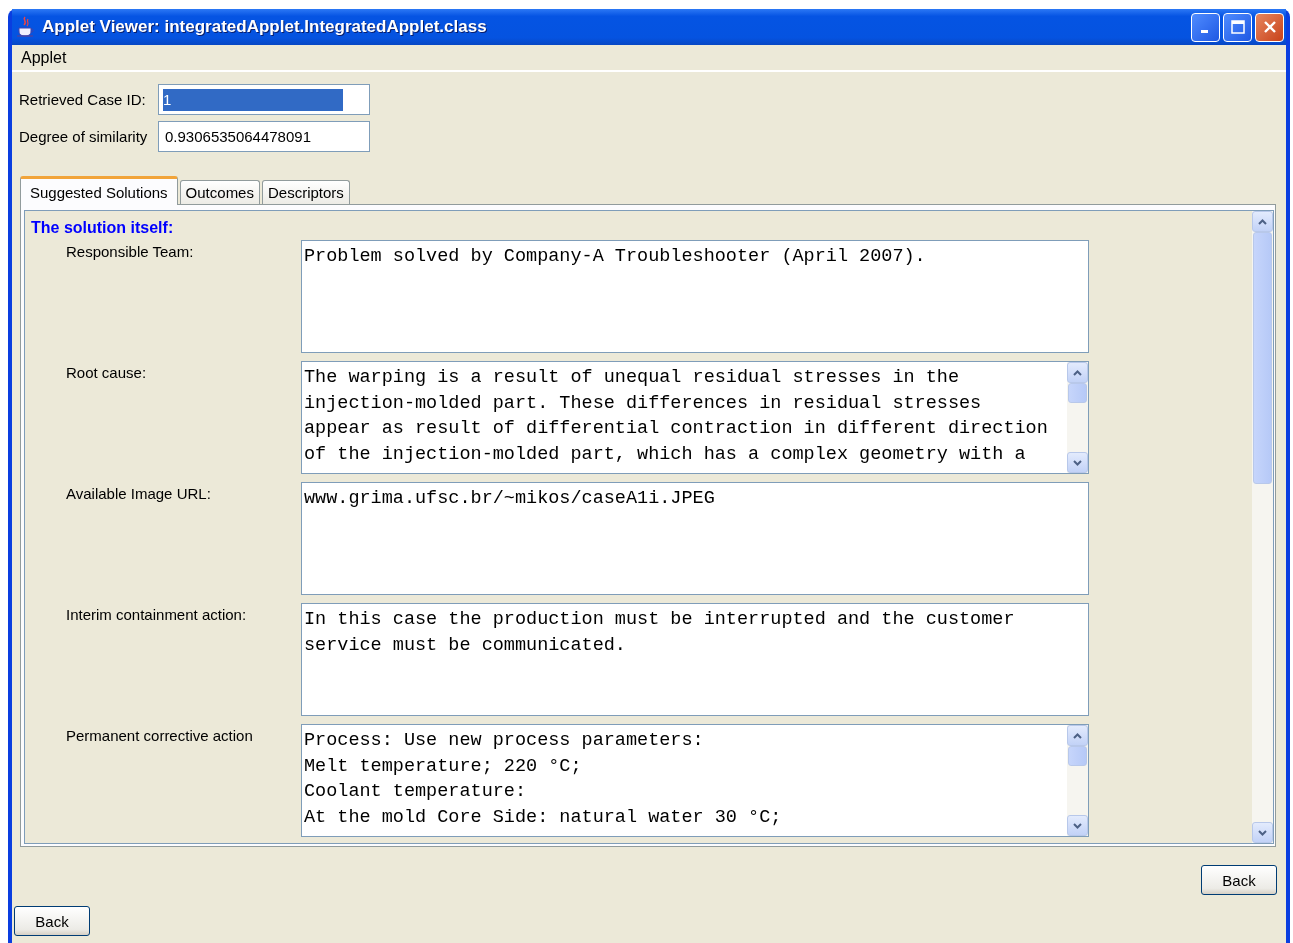 The width and height of the screenshot is (1293, 943). I want to click on text-line: of the injection-molded part, which has a complex geometry with a, so click(665, 454).